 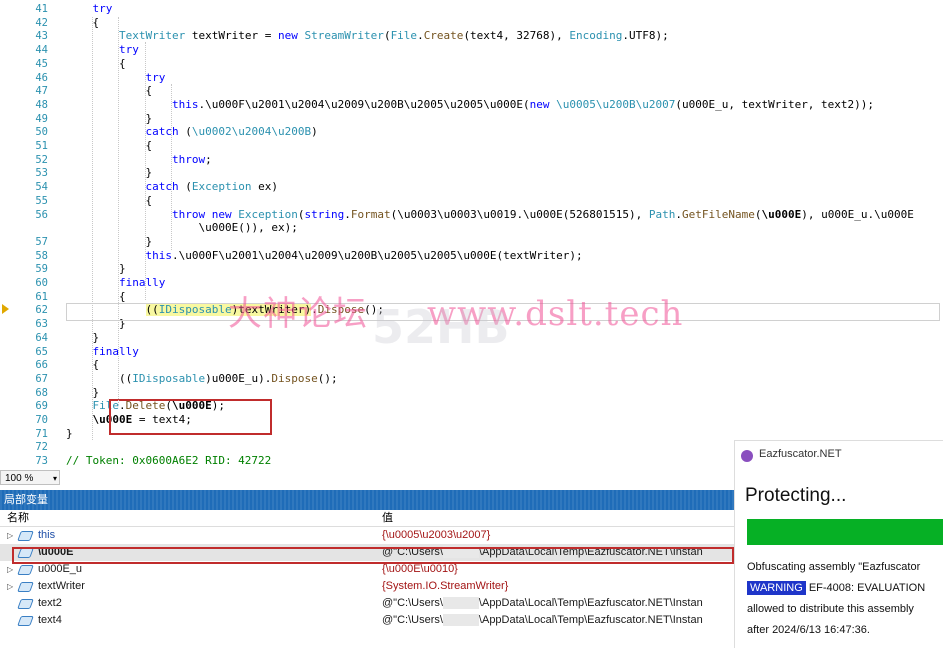 What do you see at coordinates (41, 447) in the screenshot?
I see `line-number: 72` at bounding box center [41, 447].